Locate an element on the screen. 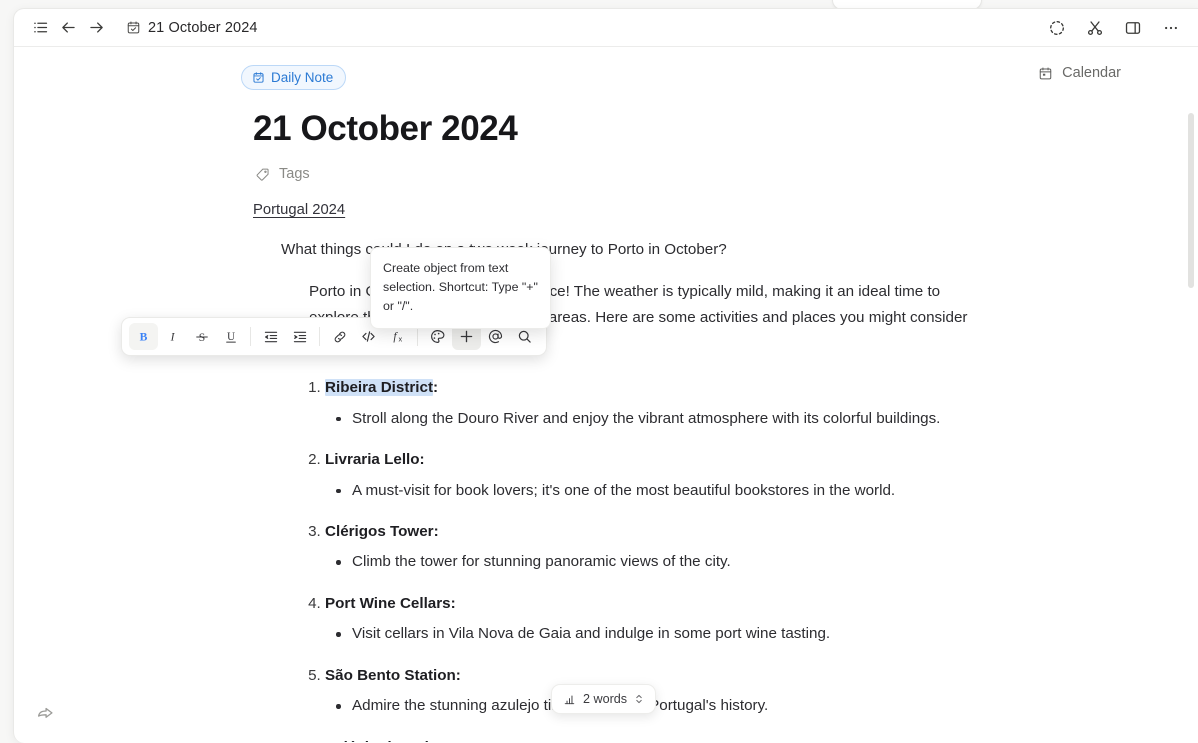  link-button is located at coordinates (339, 336).